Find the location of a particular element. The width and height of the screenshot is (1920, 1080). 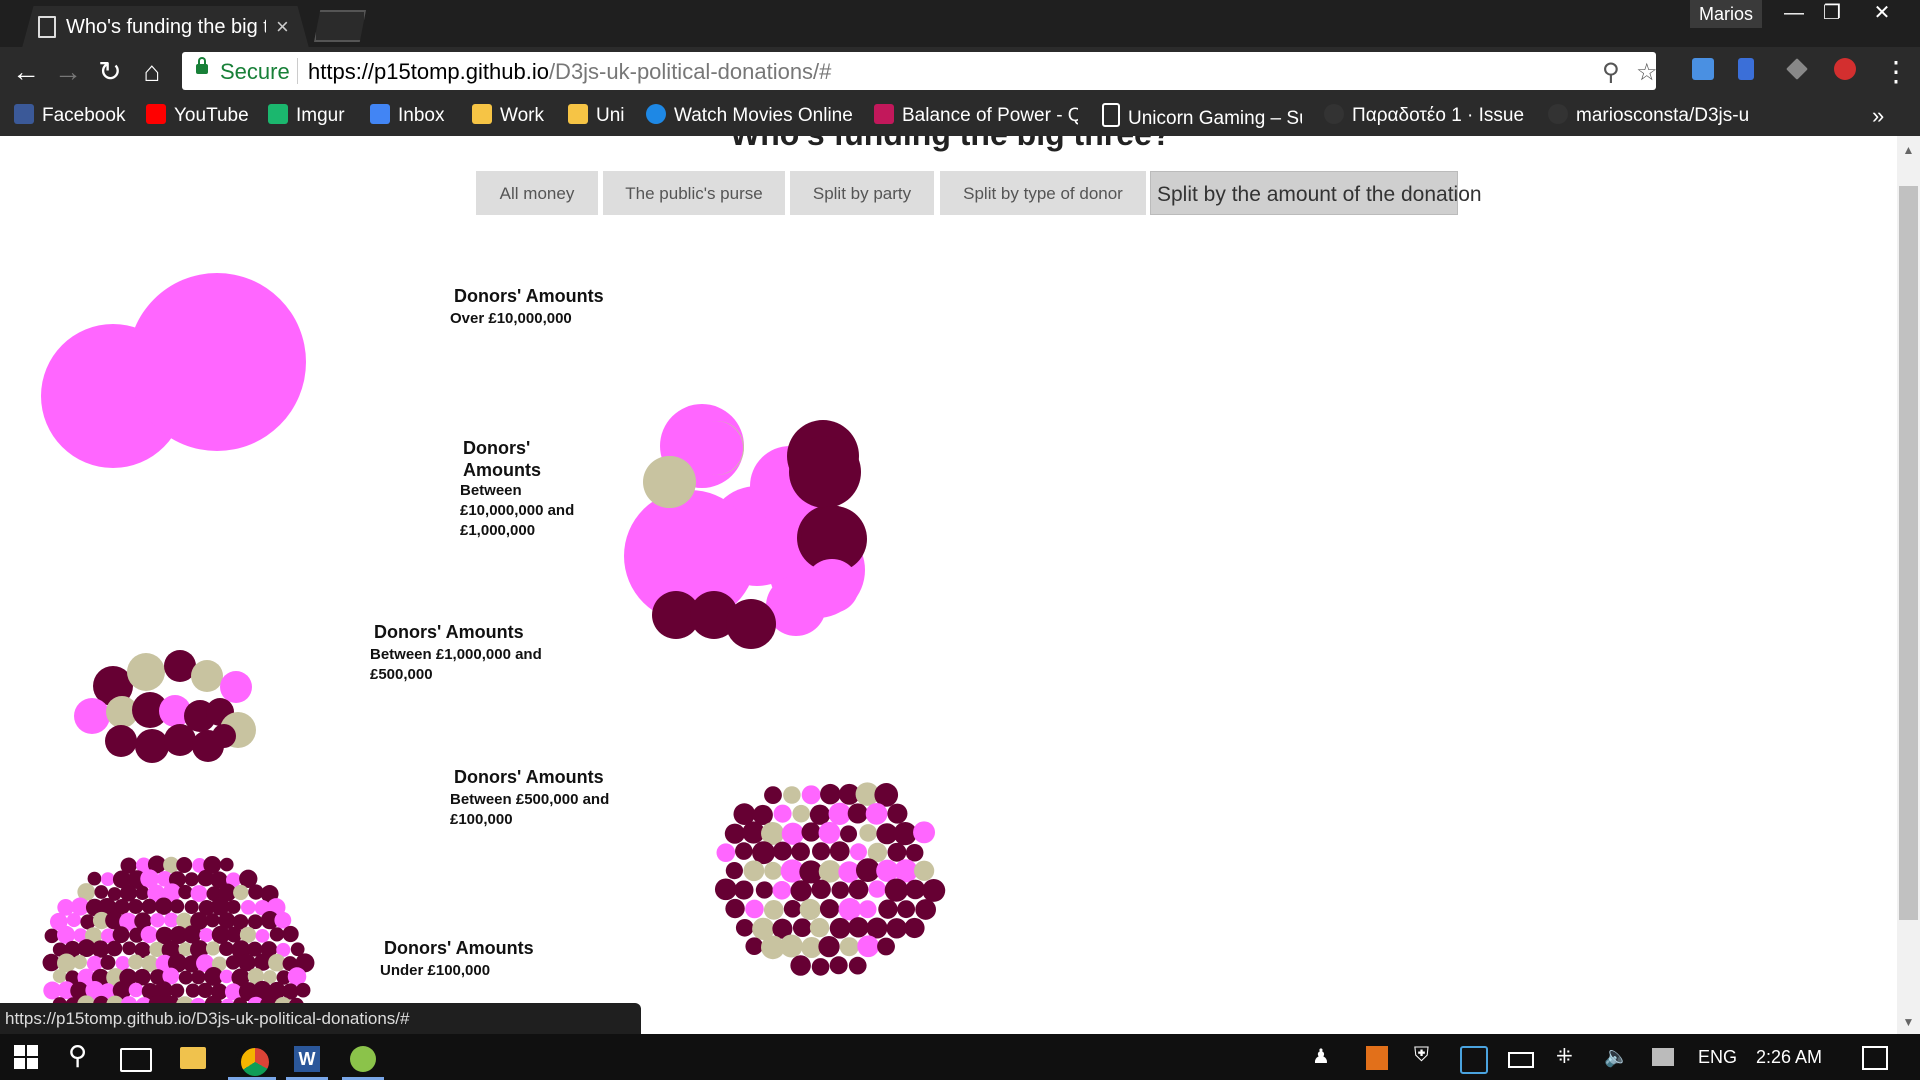

bookmark-extension-icon is located at coordinates (1746, 69).